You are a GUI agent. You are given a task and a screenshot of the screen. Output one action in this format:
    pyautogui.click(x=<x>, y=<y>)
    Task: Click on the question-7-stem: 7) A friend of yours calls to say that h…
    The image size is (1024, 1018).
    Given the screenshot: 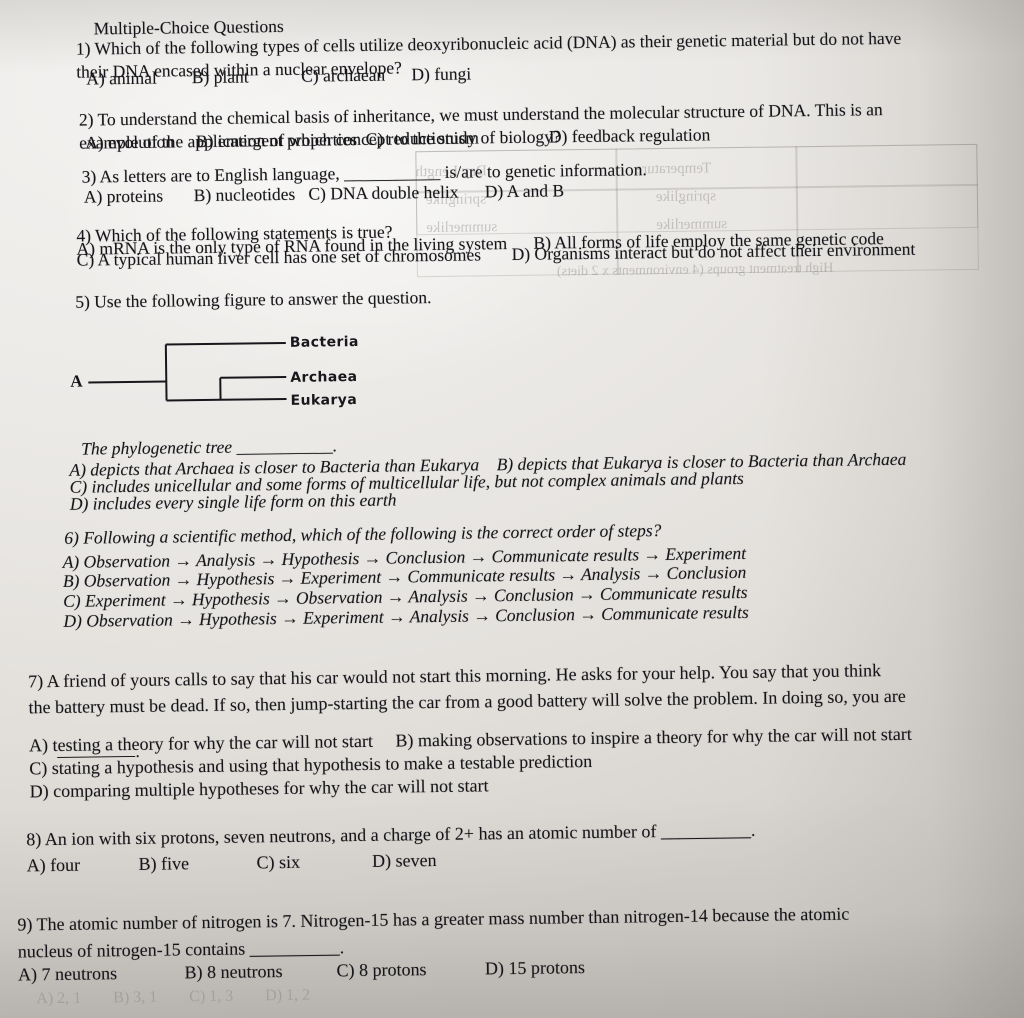 What is the action you would take?
    pyautogui.click(x=467, y=689)
    